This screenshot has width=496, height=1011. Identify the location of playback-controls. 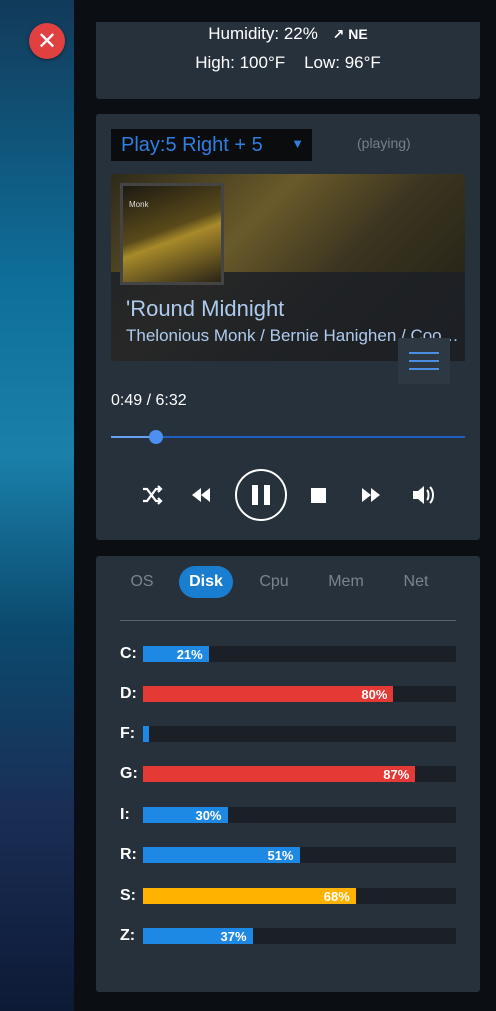
(288, 495).